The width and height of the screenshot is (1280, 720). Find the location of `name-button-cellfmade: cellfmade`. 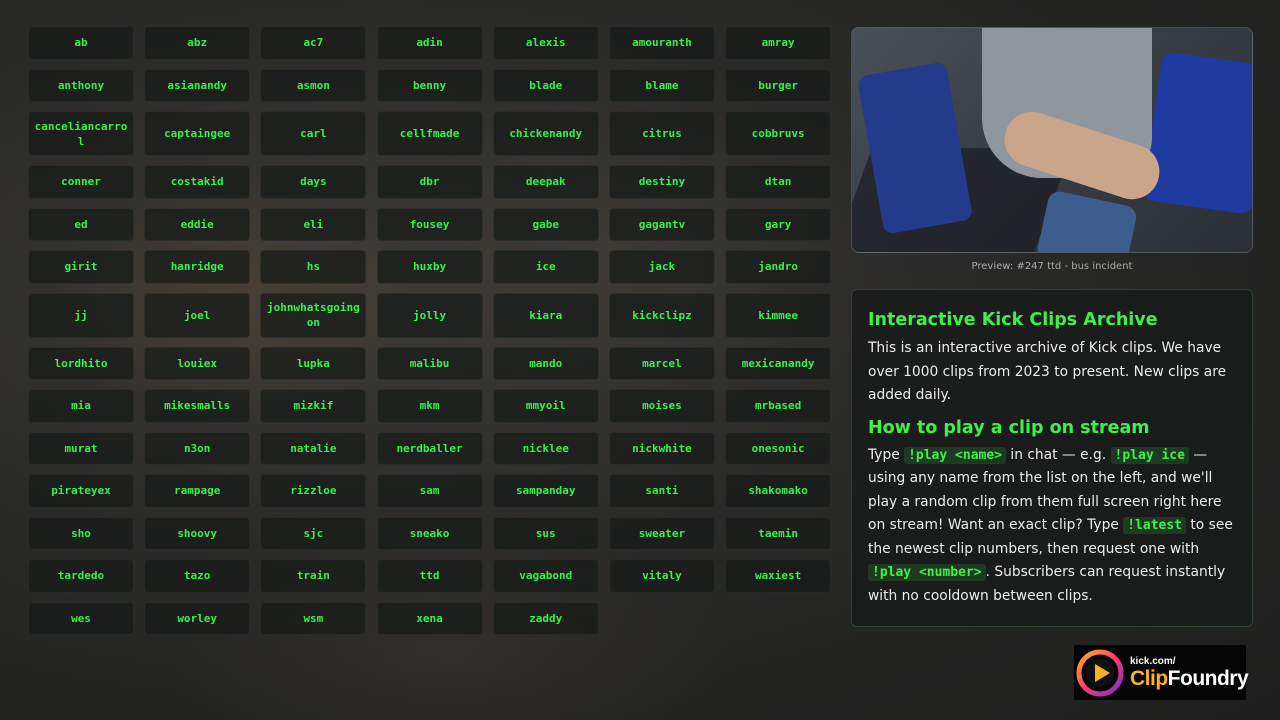

name-button-cellfmade: cellfmade is located at coordinates (429, 133).